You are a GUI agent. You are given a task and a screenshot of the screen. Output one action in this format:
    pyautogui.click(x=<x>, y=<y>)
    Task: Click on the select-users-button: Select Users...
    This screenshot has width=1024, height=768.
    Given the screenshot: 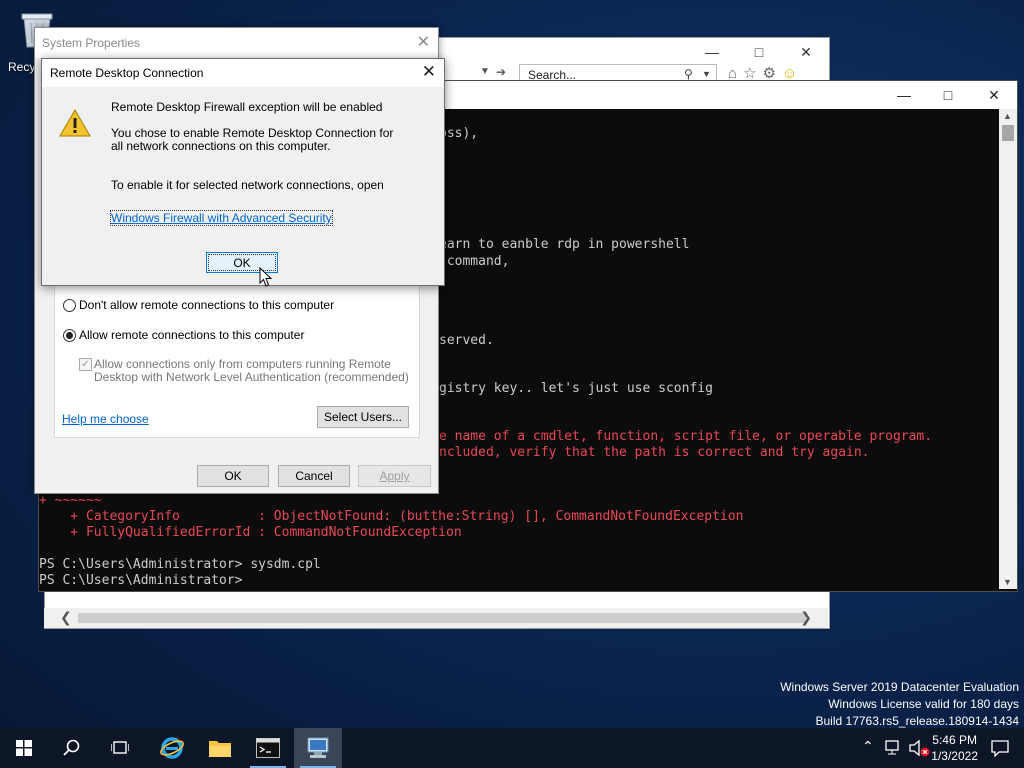 What is the action you would take?
    pyautogui.click(x=363, y=417)
    